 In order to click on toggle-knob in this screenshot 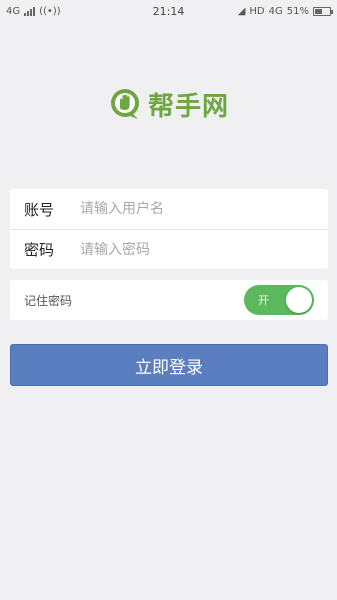, I will do `click(299, 300)`.